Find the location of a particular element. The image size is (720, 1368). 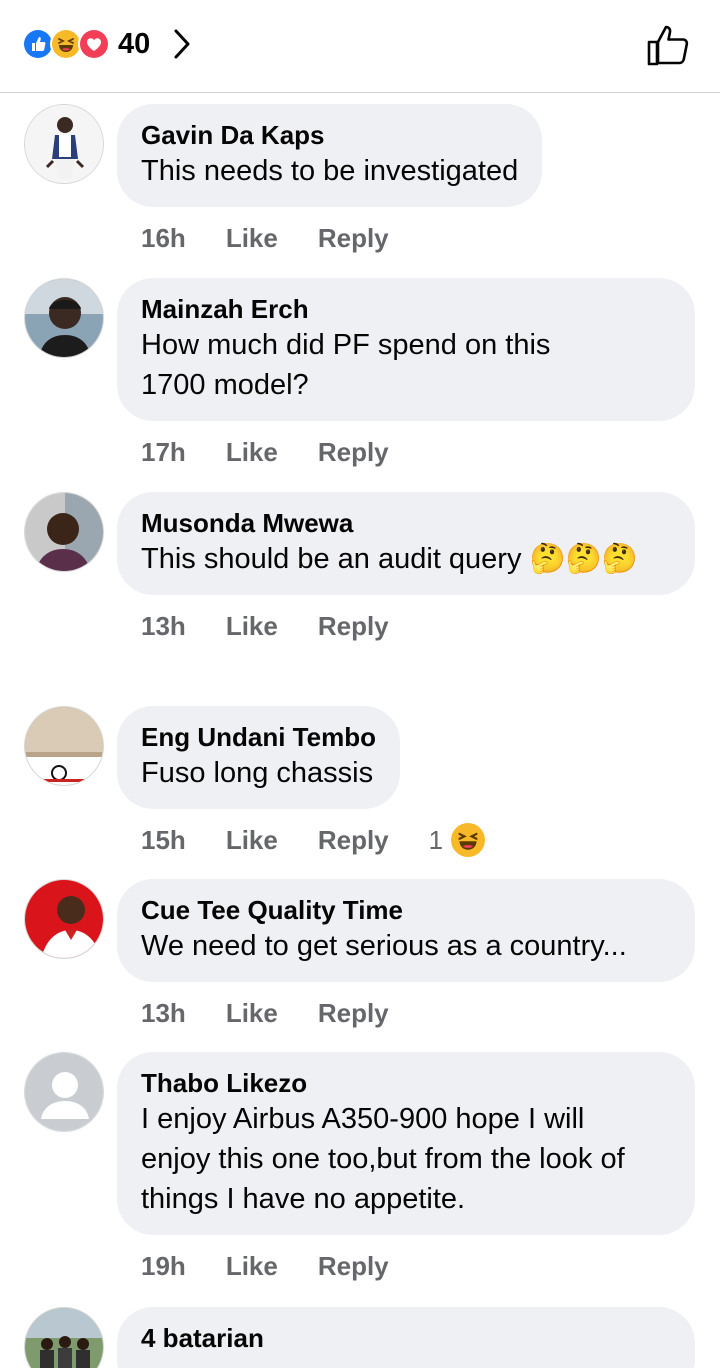

thumbs-up-icon is located at coordinates (668, 46).